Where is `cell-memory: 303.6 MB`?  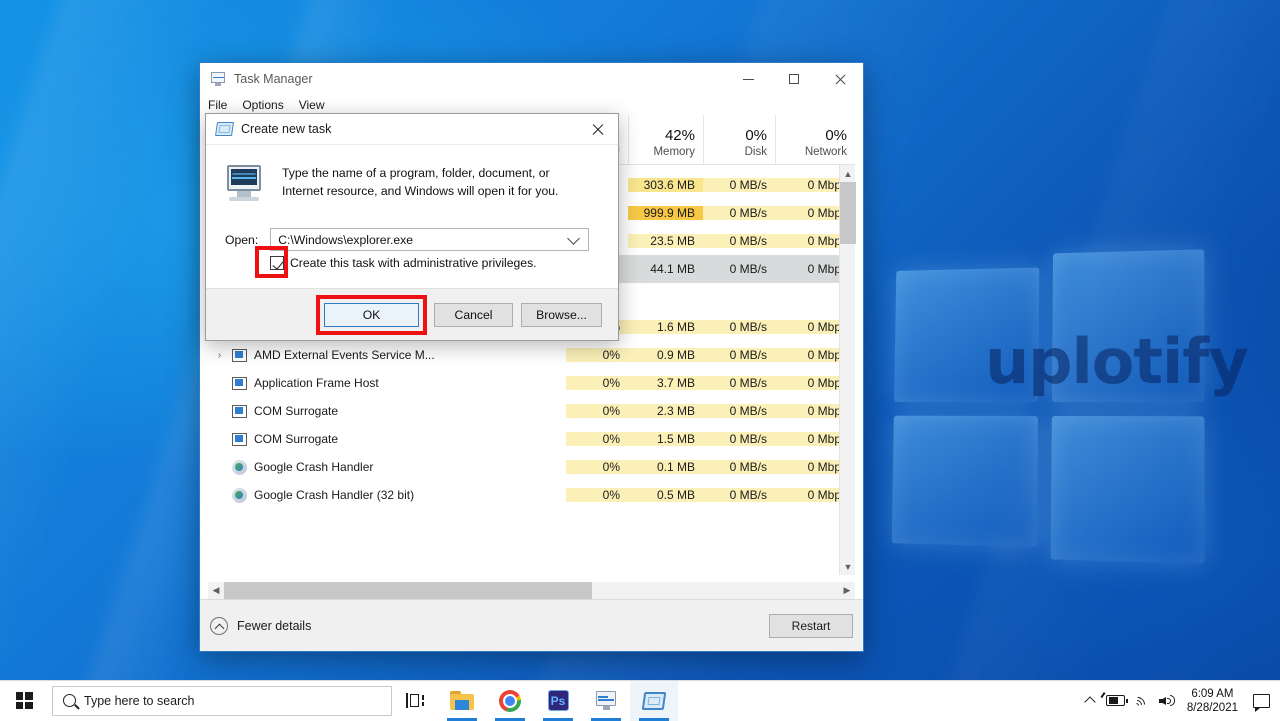 cell-memory: 303.6 MB is located at coordinates (665, 185).